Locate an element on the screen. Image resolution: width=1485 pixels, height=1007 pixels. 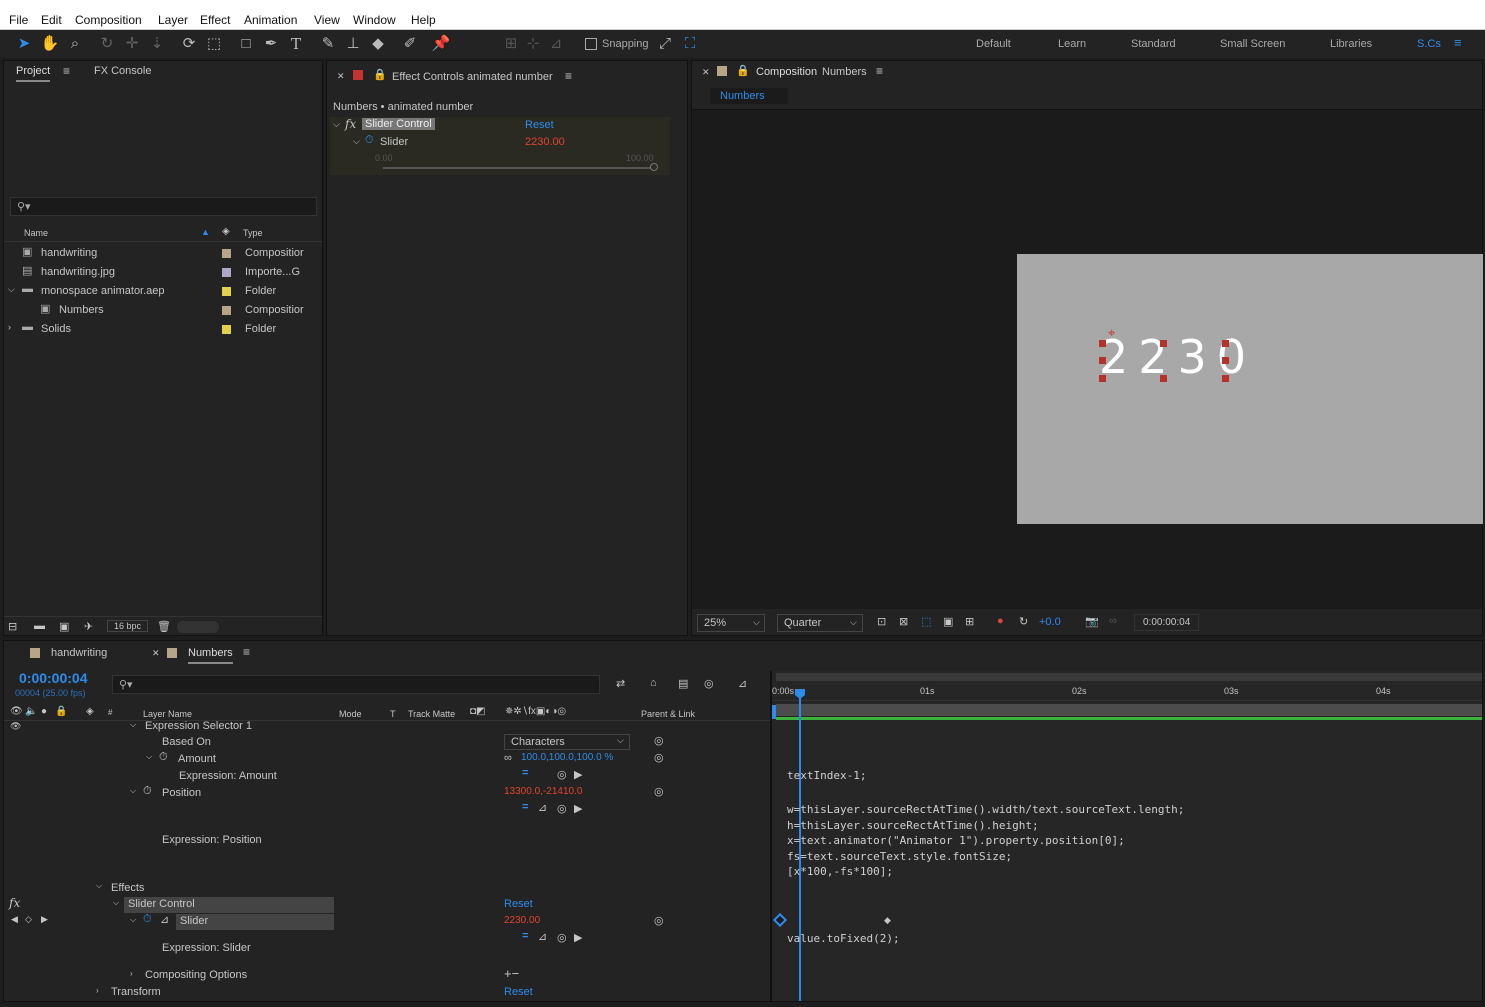
anchor-point-tool-icon: ⬚ is located at coordinates (214, 44).